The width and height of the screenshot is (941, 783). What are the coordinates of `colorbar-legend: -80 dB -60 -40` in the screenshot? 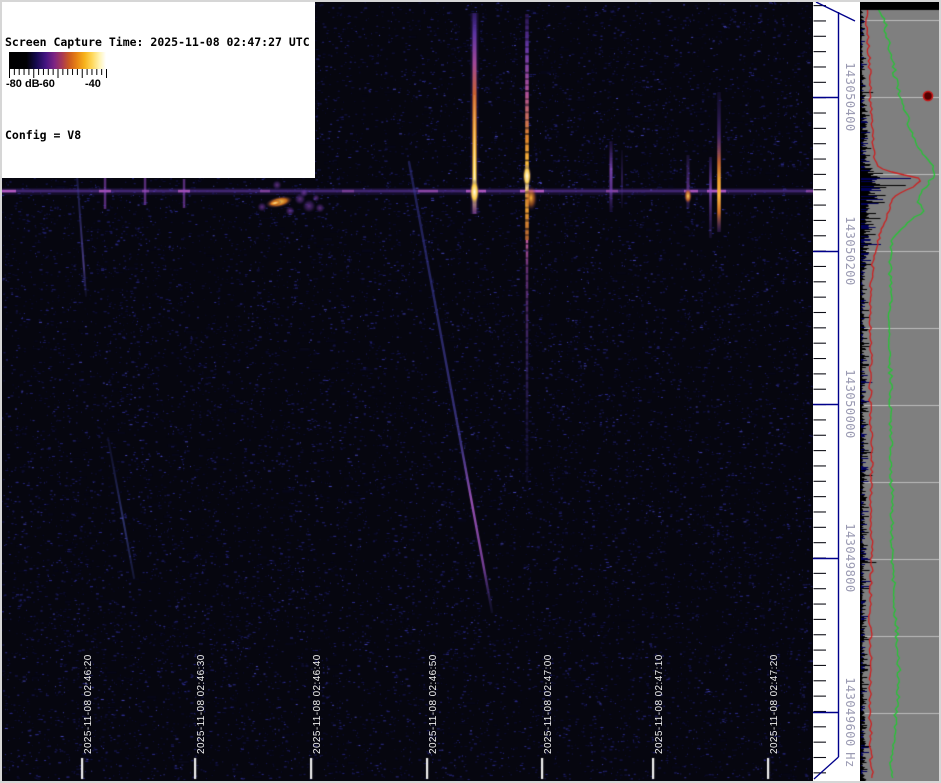 It's located at (56, 73).